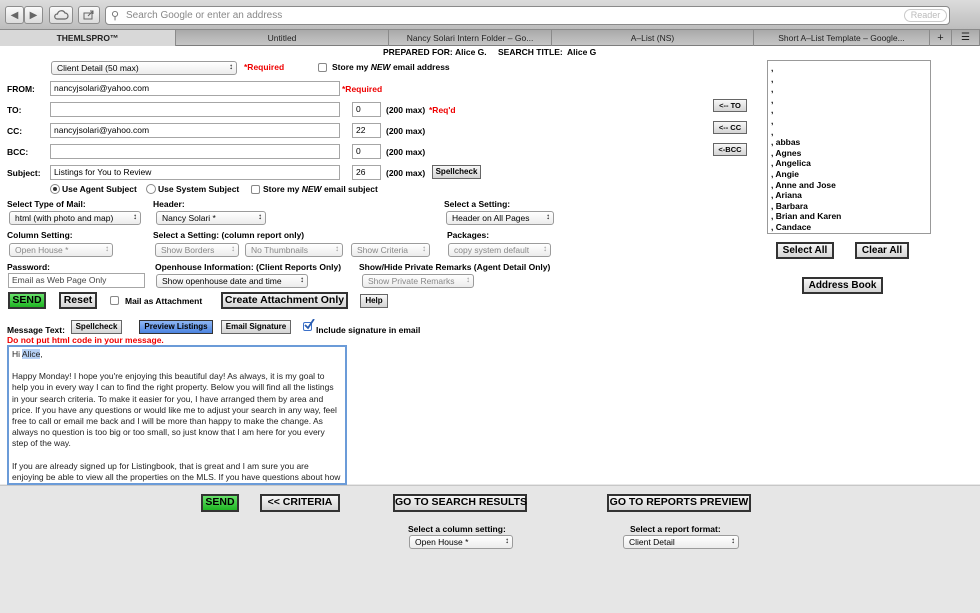 The height and width of the screenshot is (613, 980). Describe the element at coordinates (406, 131) in the screenshot. I see `cc-max: (200 max)` at that location.